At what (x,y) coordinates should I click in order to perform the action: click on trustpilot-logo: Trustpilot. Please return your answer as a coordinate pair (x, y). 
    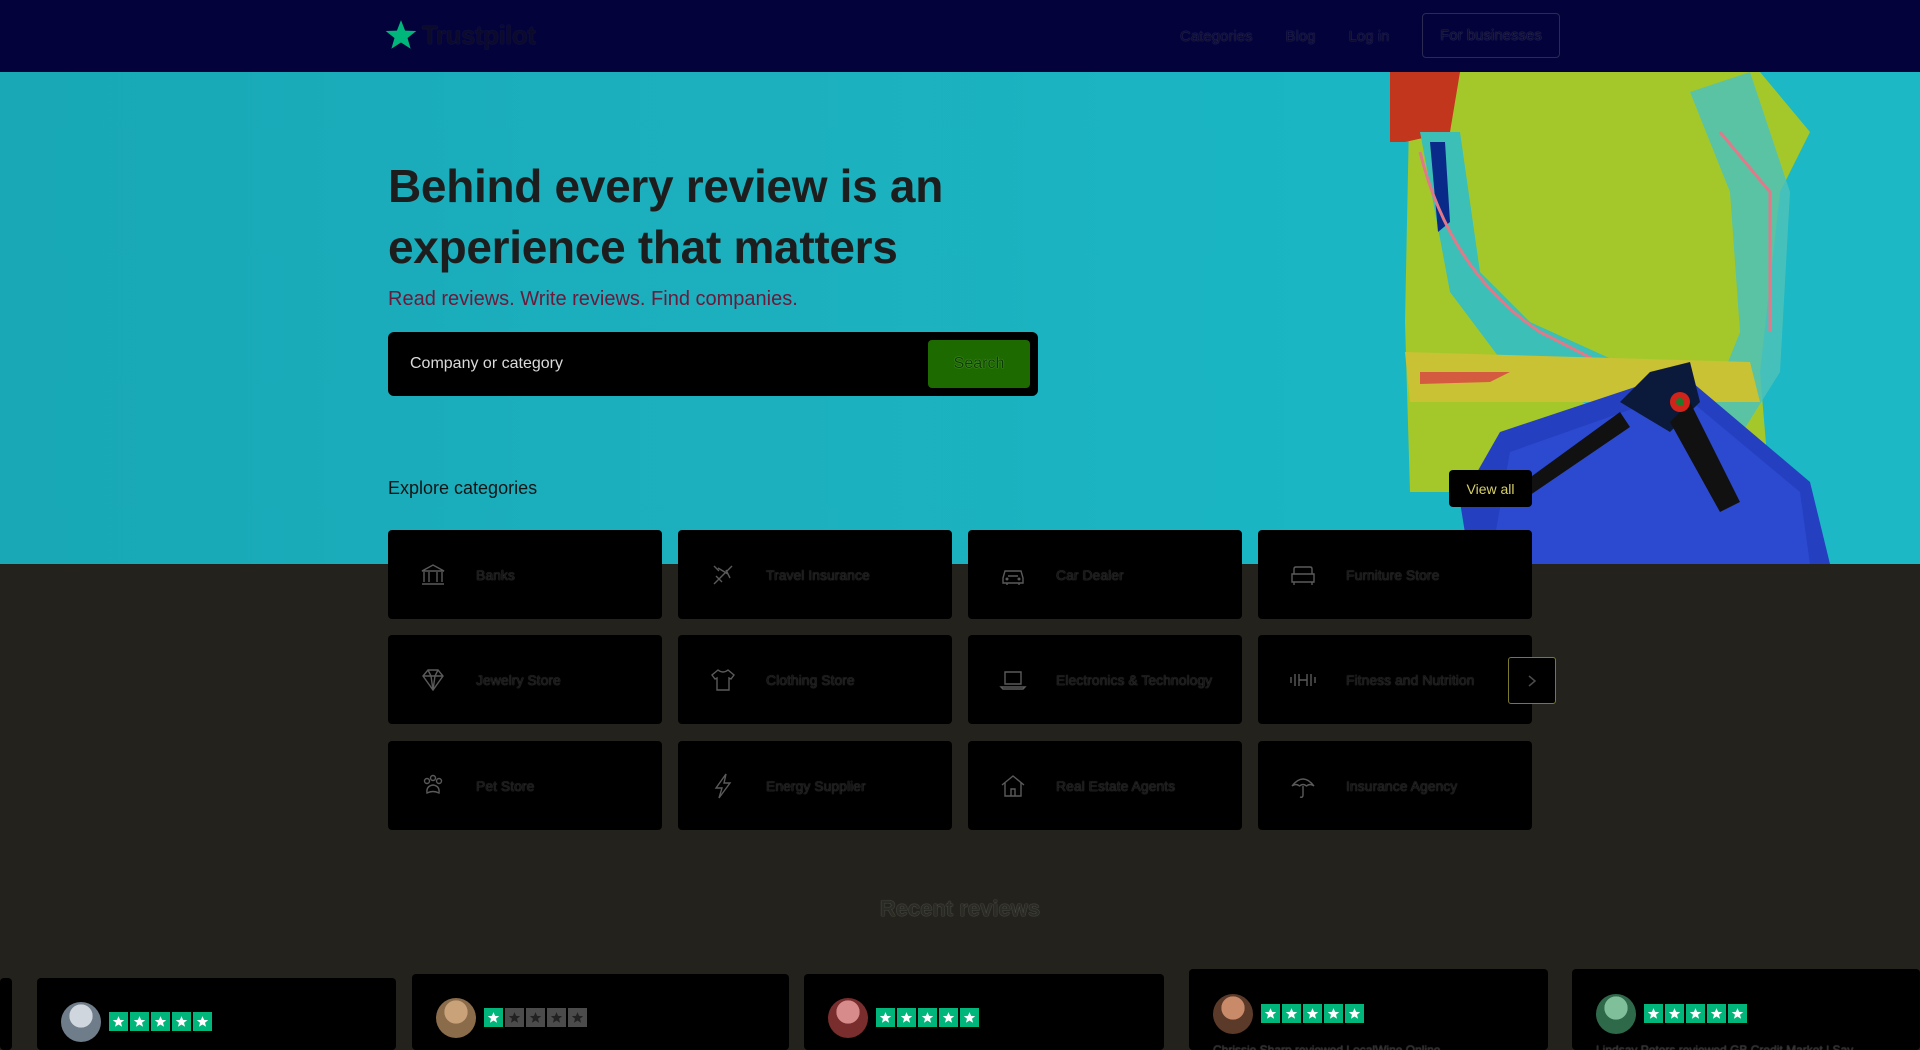
    Looking at the image, I should click on (460, 35).